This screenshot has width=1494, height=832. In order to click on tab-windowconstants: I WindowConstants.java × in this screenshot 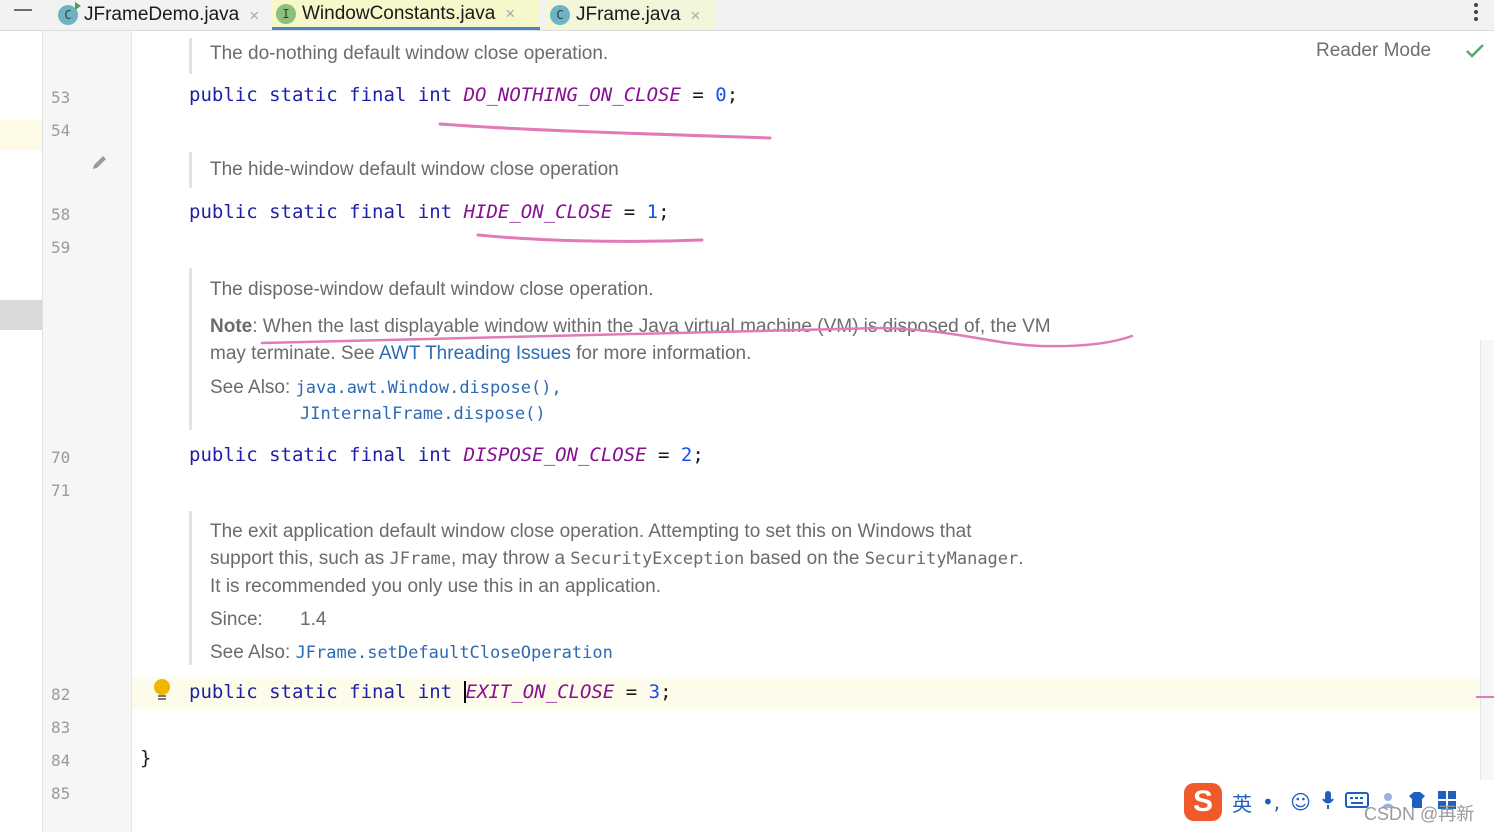, I will do `click(406, 15)`.